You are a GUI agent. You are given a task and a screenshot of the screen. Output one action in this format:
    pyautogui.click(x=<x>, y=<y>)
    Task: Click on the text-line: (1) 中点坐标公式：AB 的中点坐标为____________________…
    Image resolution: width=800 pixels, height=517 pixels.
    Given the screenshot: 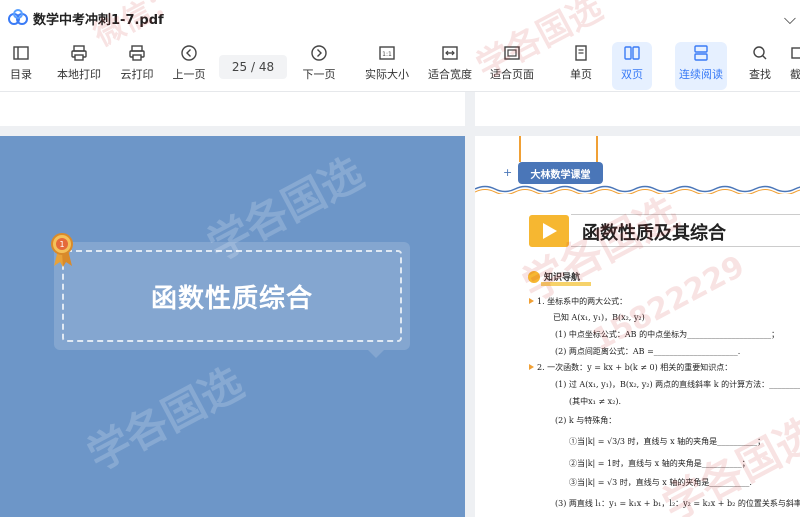 What is the action you would take?
    pyautogui.click(x=667, y=334)
    